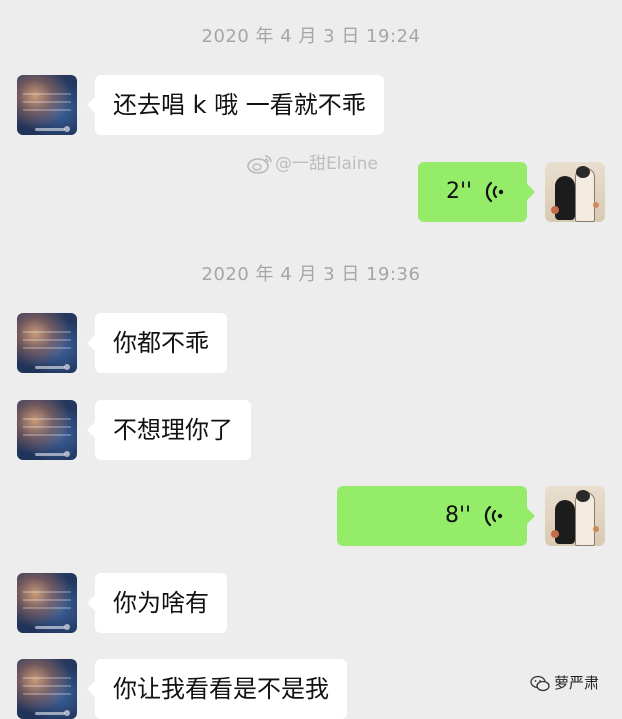  Describe the element at coordinates (157, 603) in the screenshot. I see `message-bubble-incoming: 你为啥有` at that location.